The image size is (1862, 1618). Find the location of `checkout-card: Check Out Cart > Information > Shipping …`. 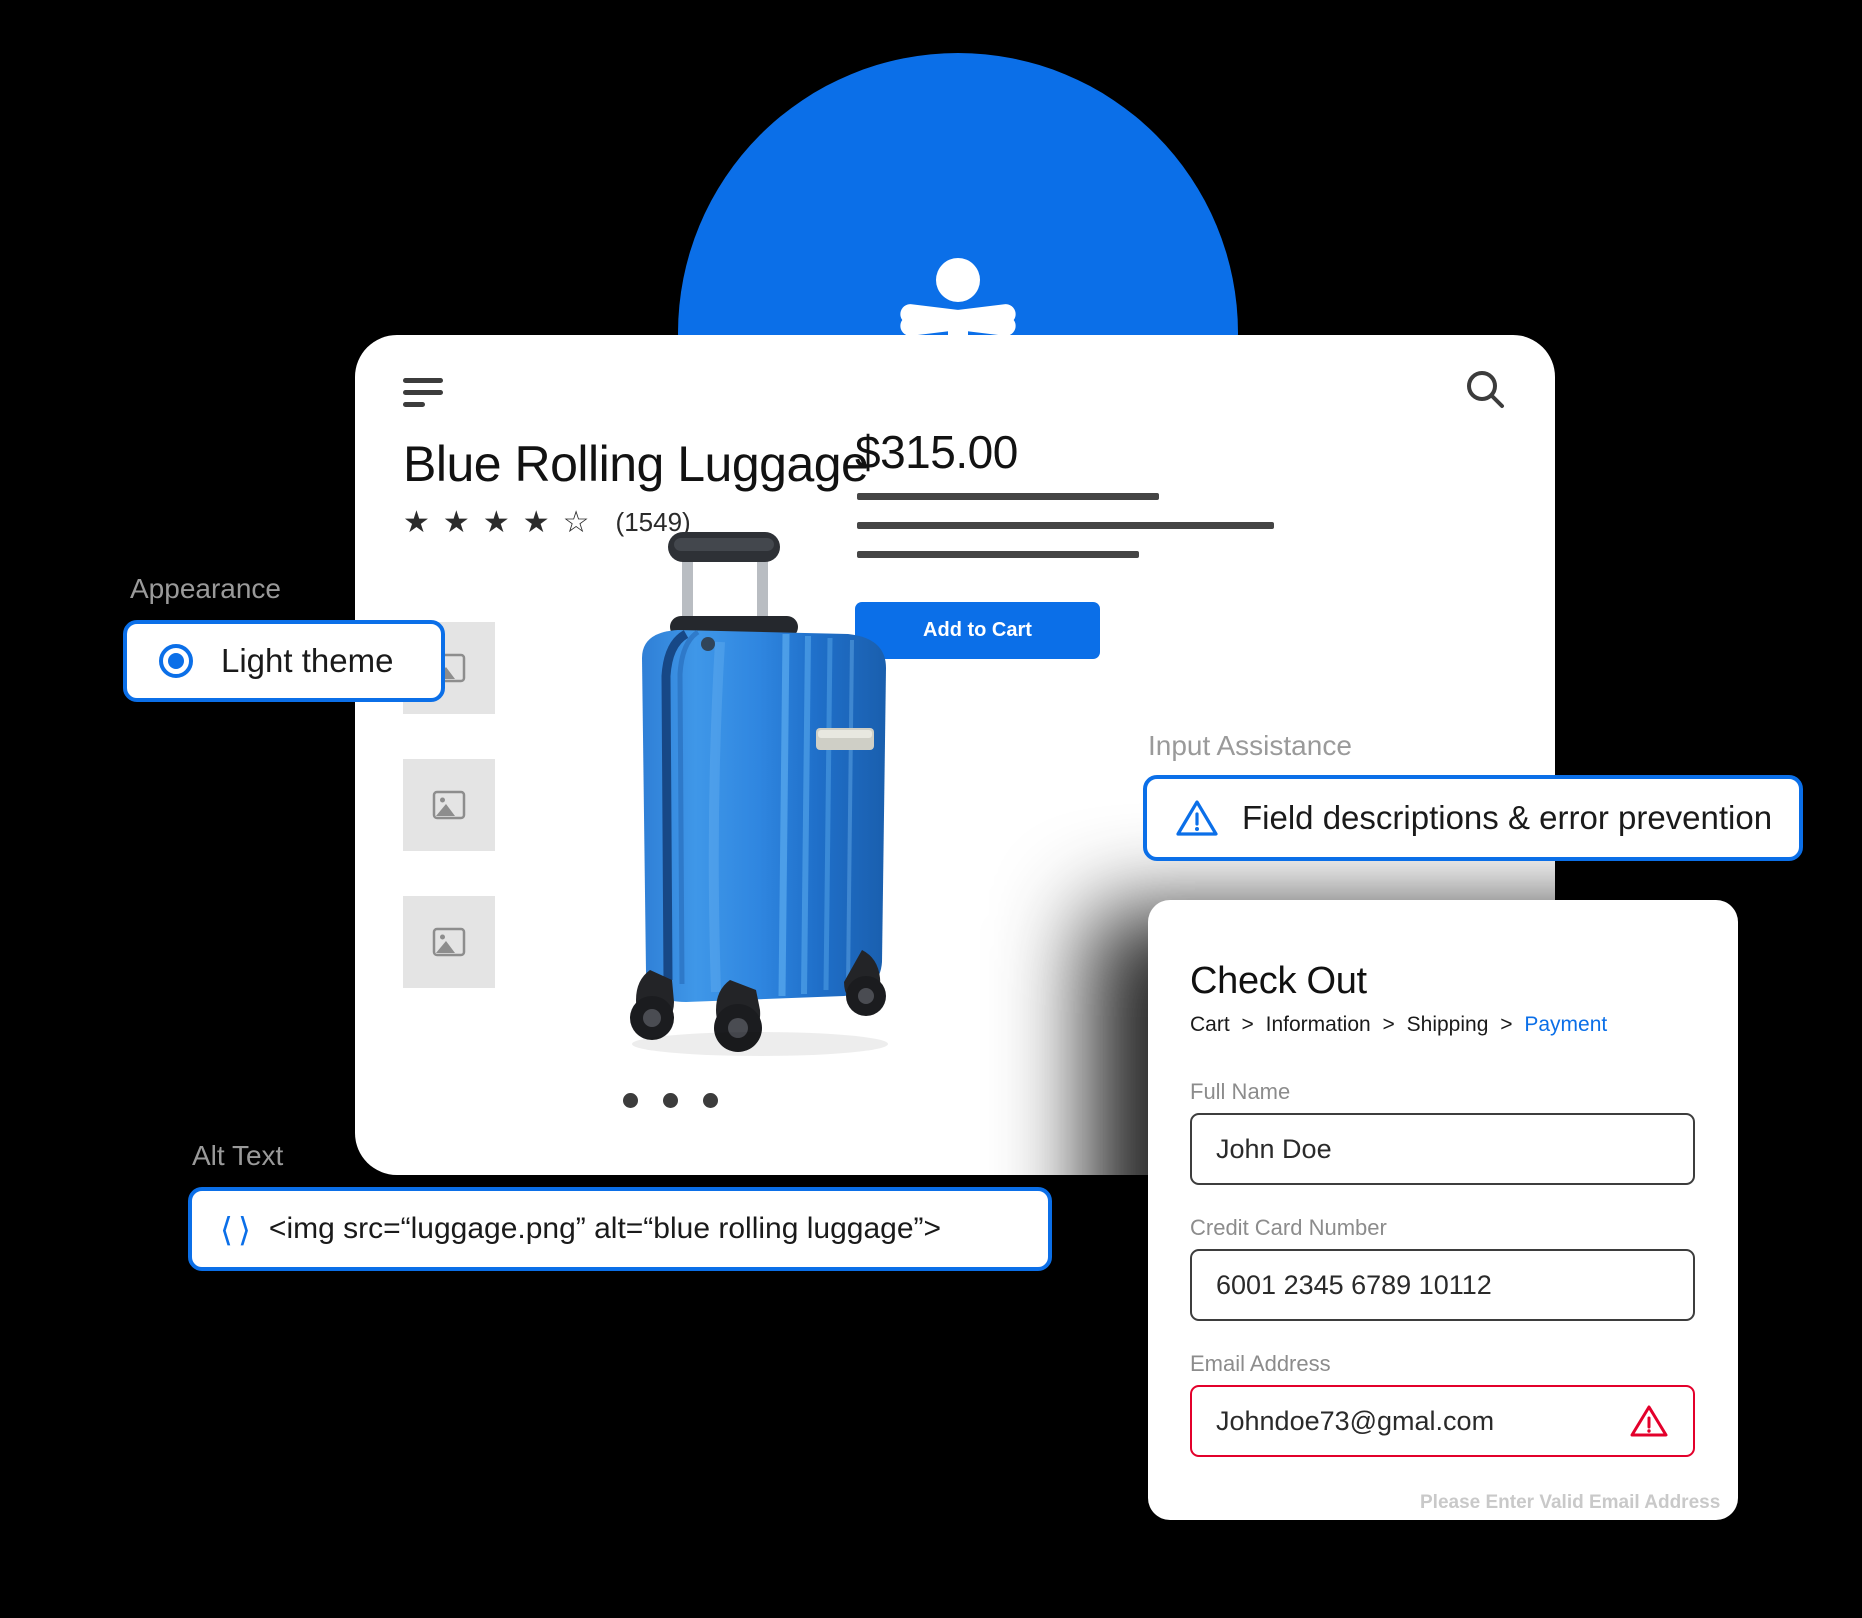

checkout-card: Check Out Cart > Information > Shipping … is located at coordinates (1443, 1210).